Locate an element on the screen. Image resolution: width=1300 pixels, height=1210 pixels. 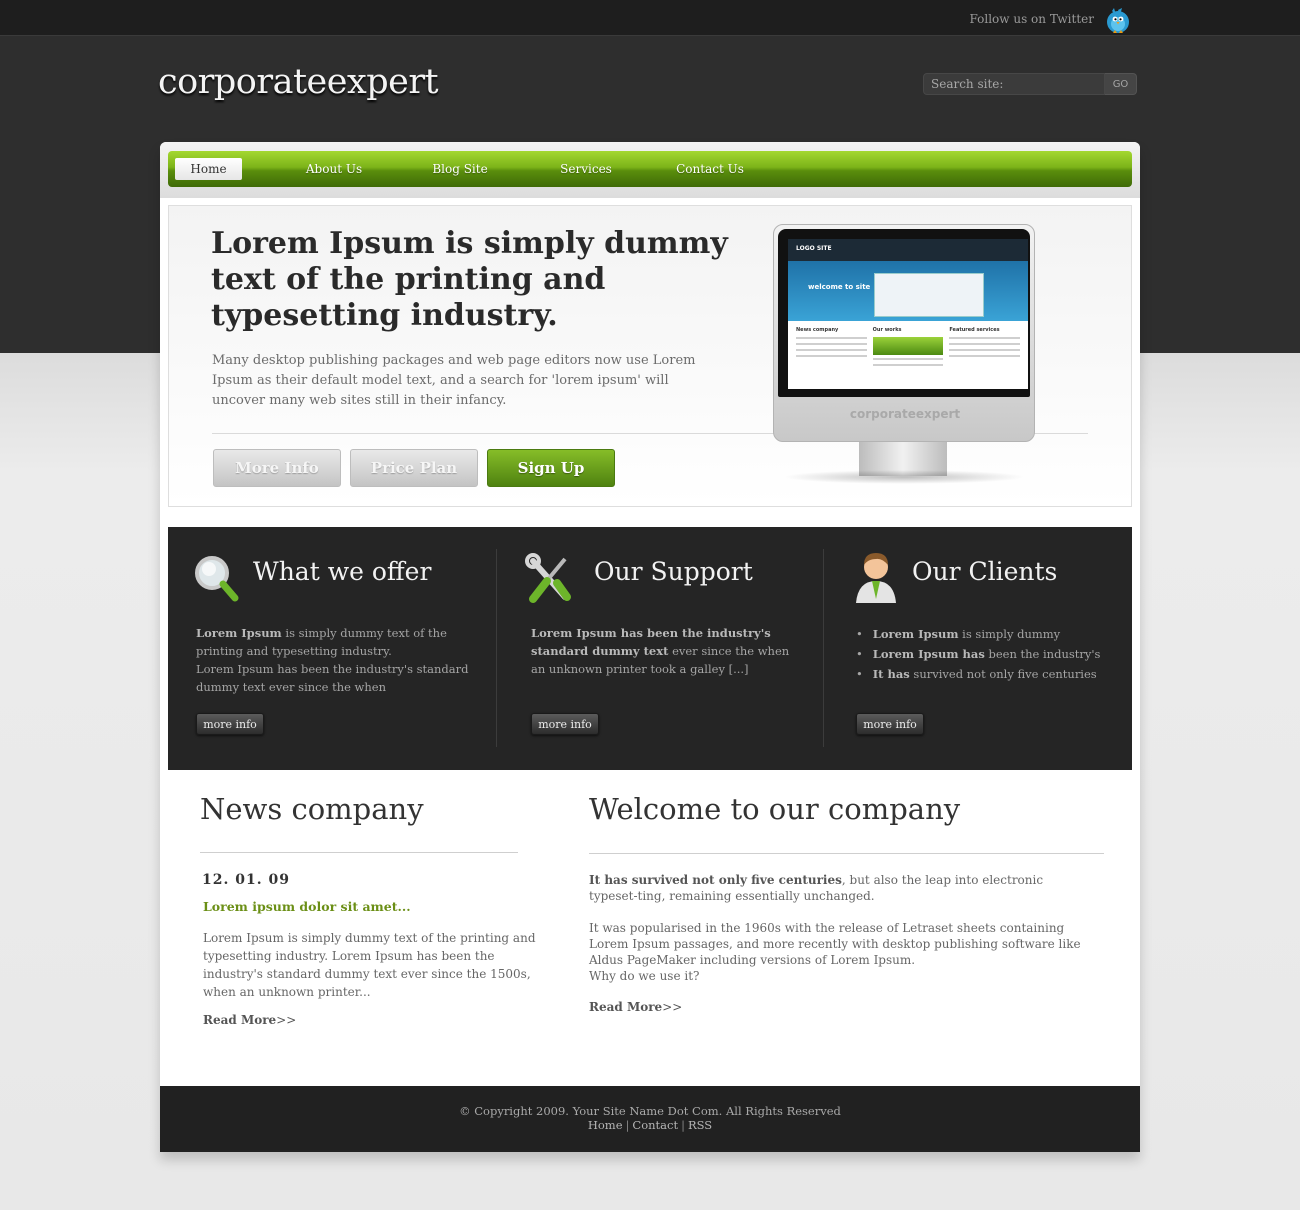
list-item: It has survived not only five centuries is located at coordinates (991, 674).